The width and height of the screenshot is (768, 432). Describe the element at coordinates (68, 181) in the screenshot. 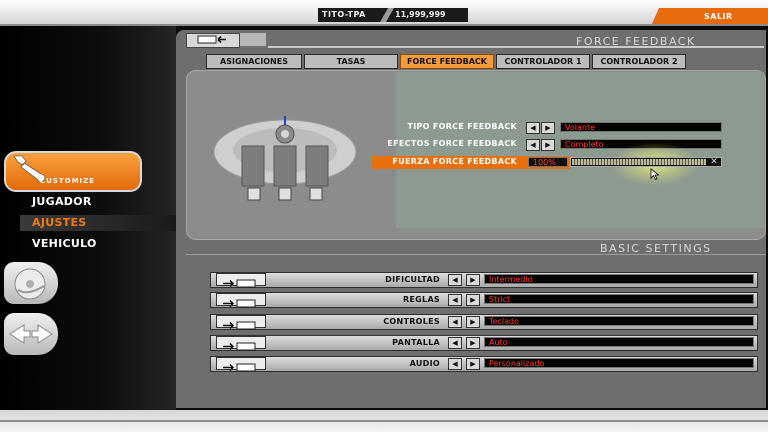

I see `customize-label: CUSTOMIZE` at that location.